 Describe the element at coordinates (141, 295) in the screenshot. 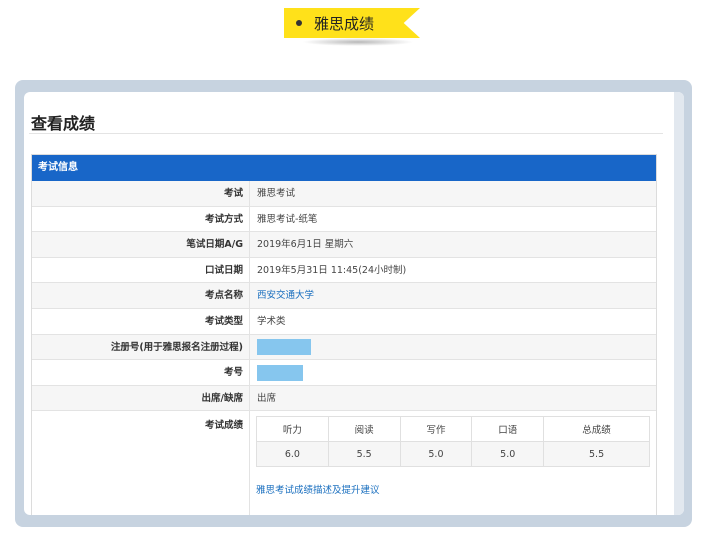

I see `row-label: 考点名称` at that location.